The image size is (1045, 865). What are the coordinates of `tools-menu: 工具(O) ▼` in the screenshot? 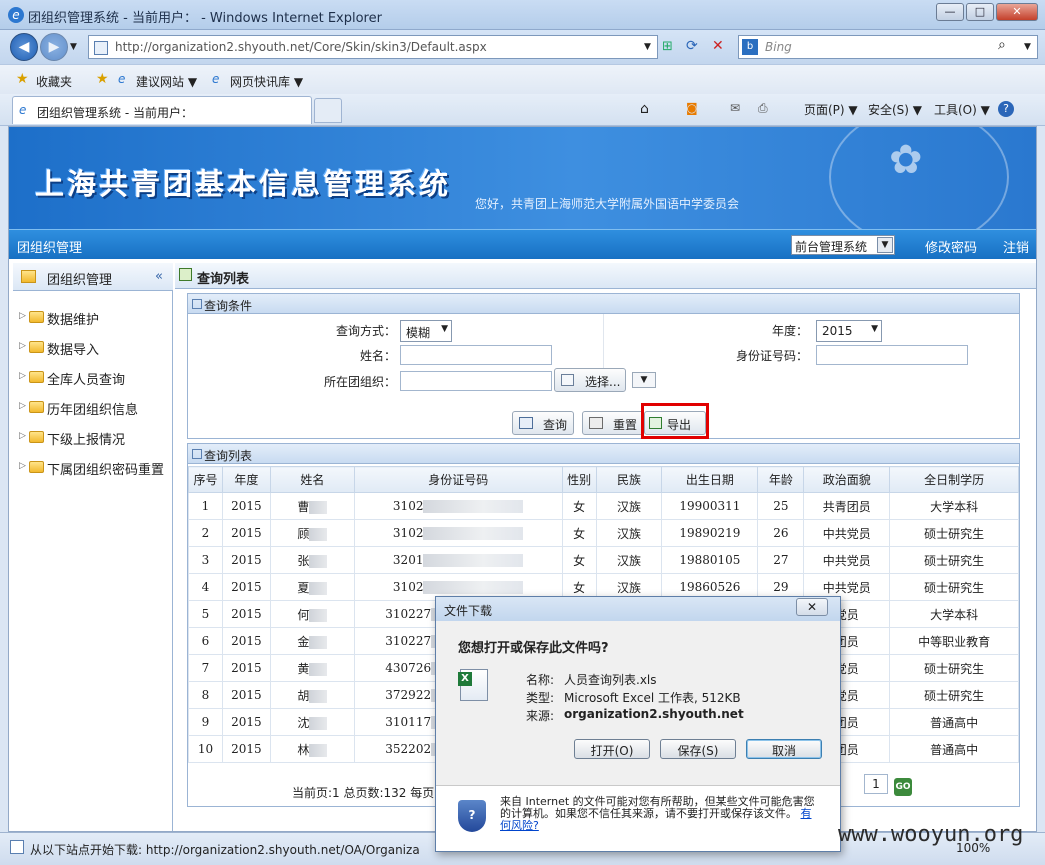 It's located at (962, 109).